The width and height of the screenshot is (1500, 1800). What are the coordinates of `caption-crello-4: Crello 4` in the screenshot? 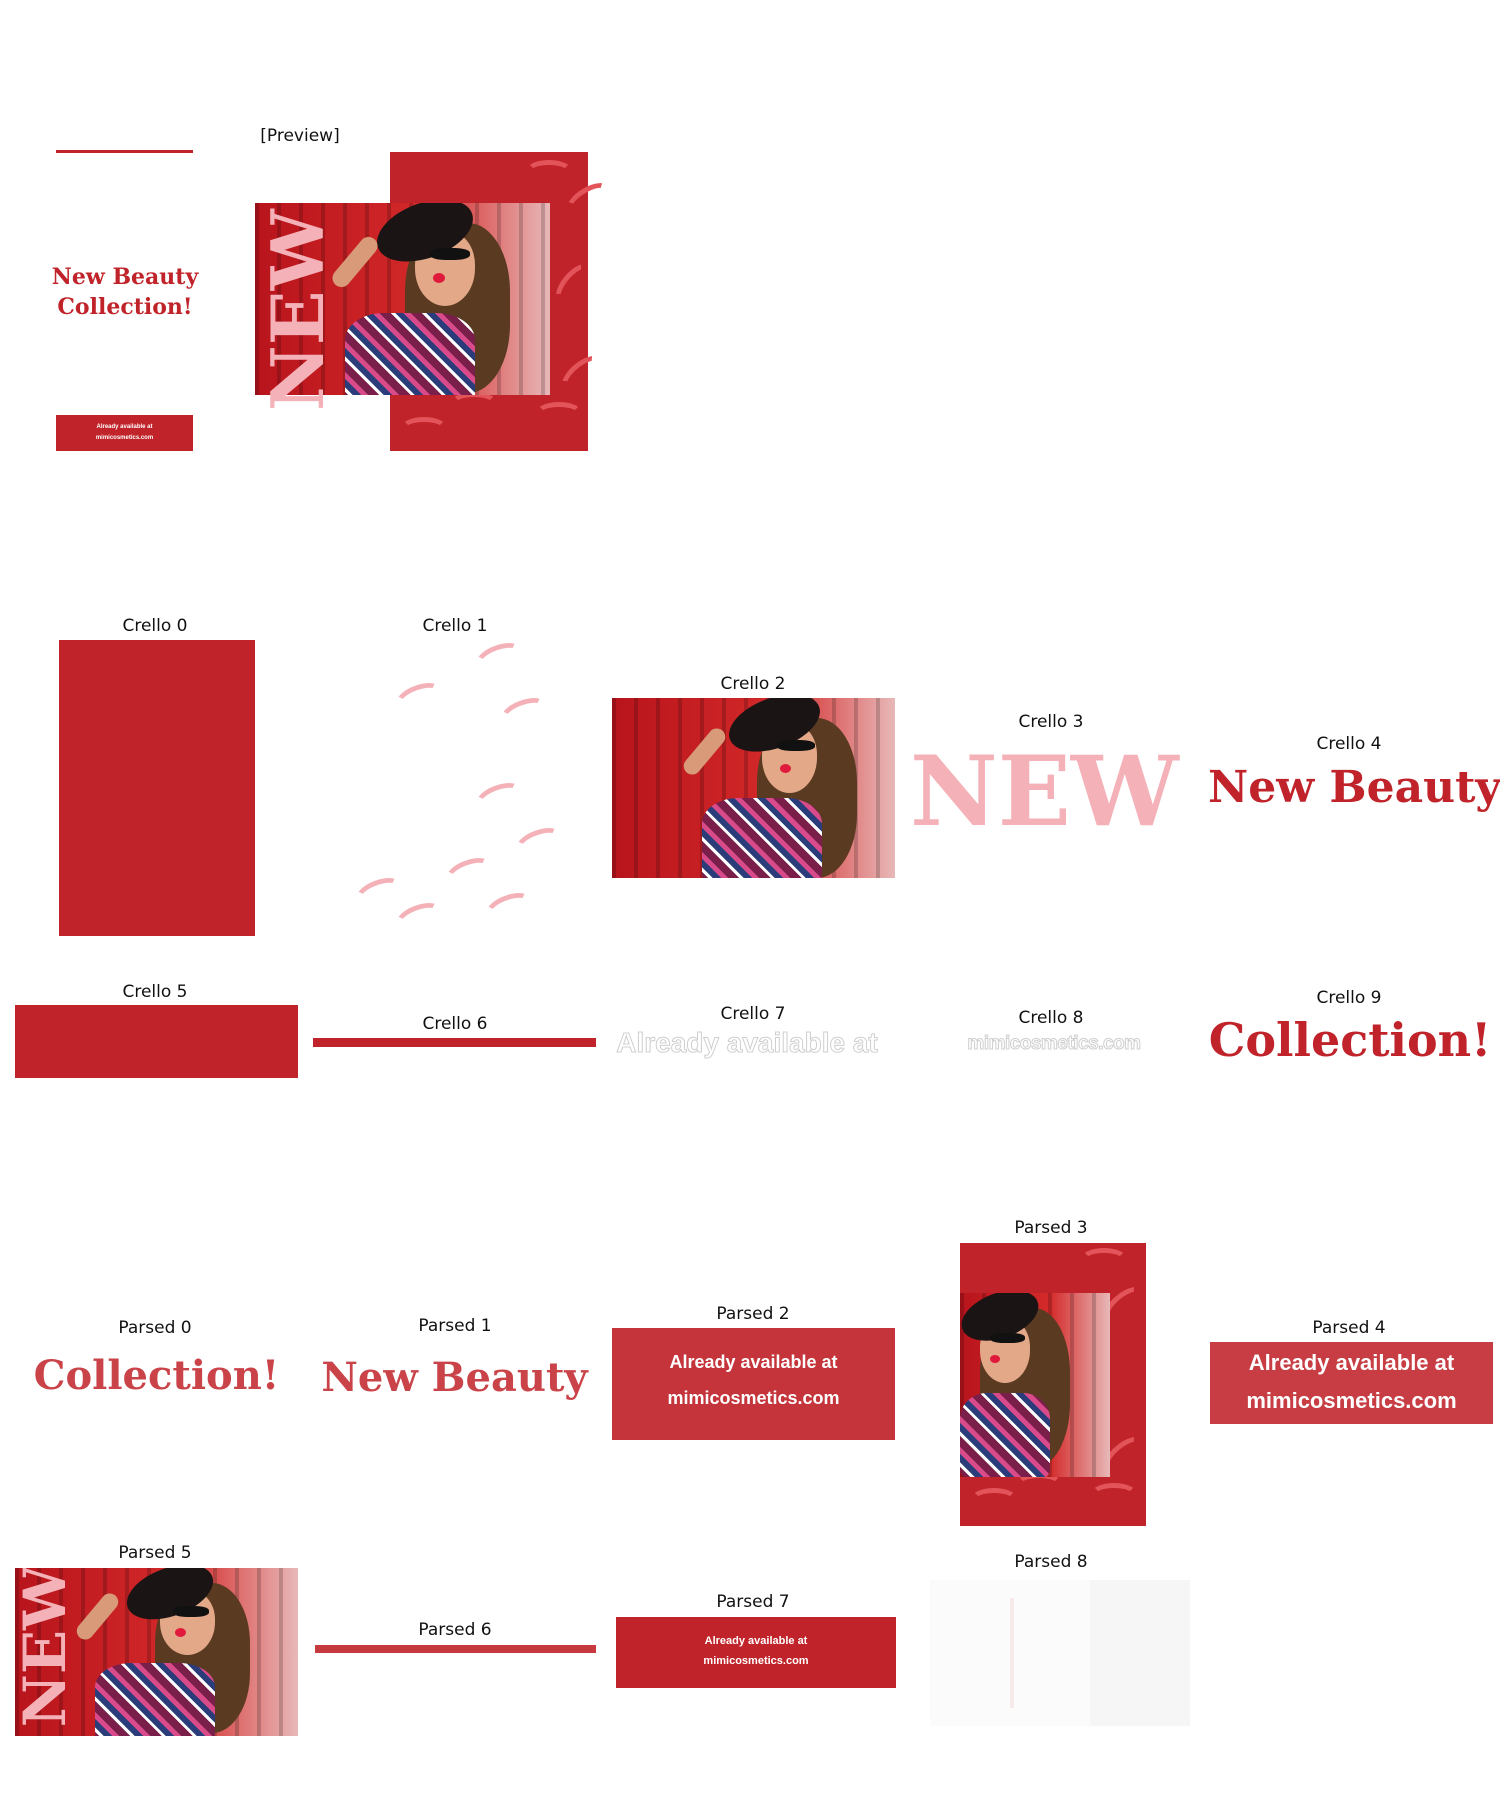 It's located at (1349, 744).